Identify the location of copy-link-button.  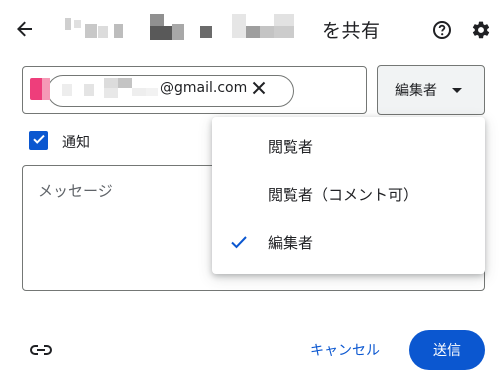
(41, 350).